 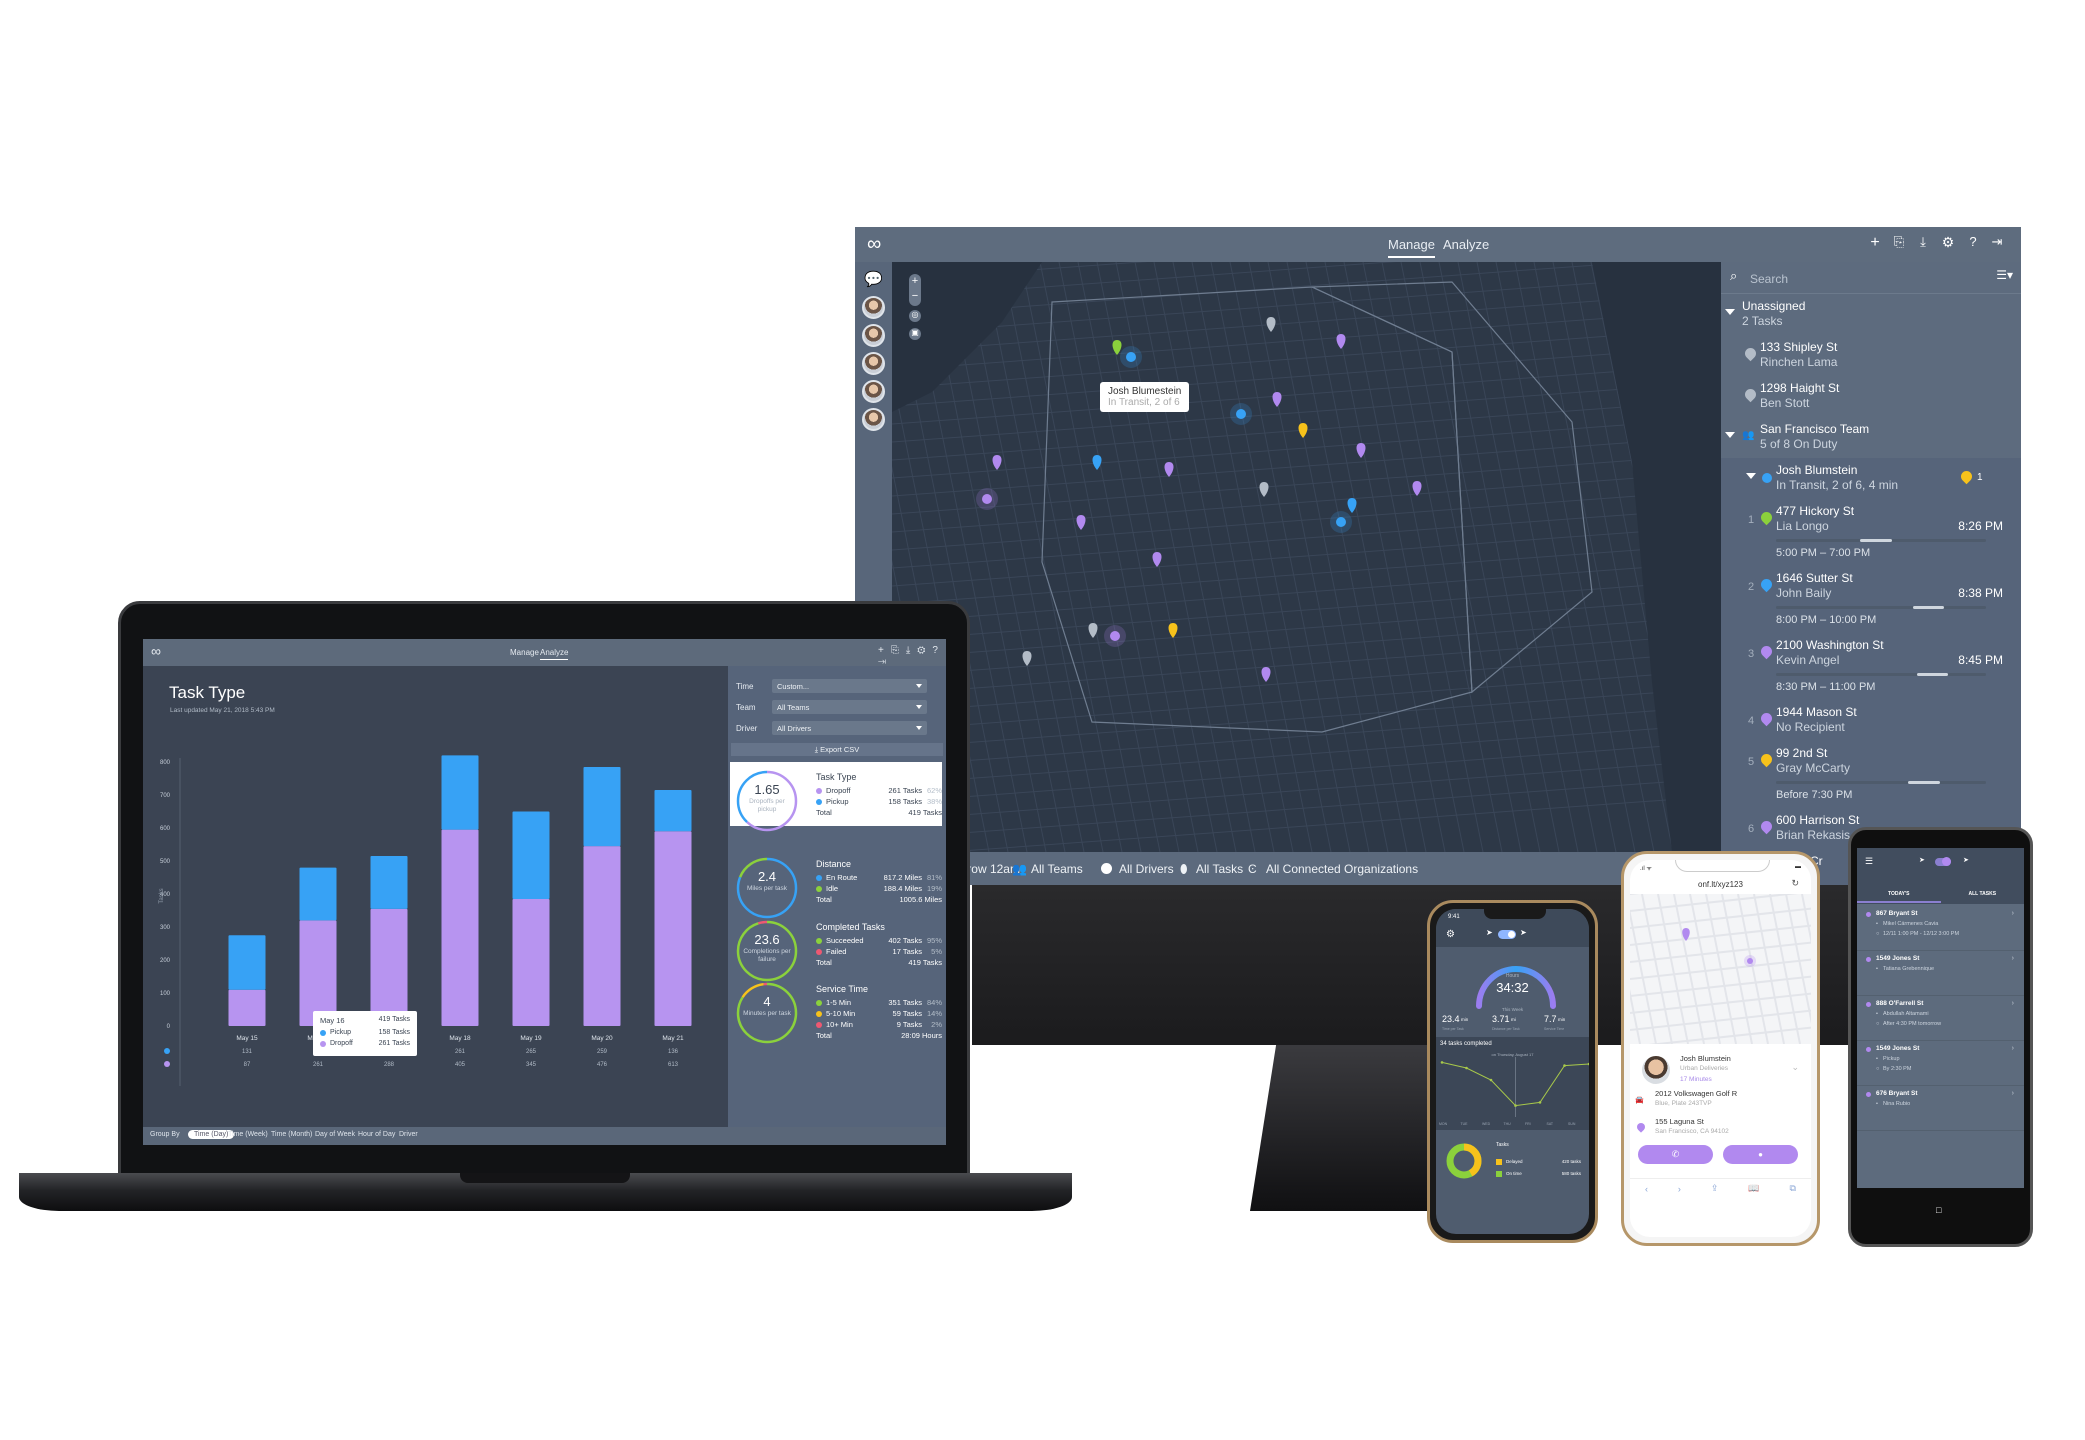 What do you see at coordinates (1720, 884) in the screenshot?
I see `url-bar: onf.lt/xyz123` at bounding box center [1720, 884].